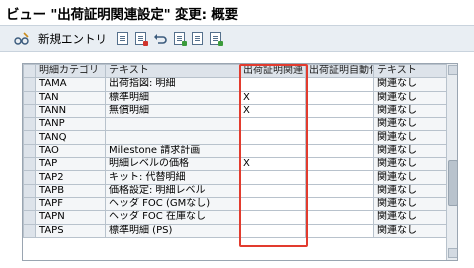  What do you see at coordinates (70, 230) in the screenshot?
I see `cell-item-category: TAPS` at bounding box center [70, 230].